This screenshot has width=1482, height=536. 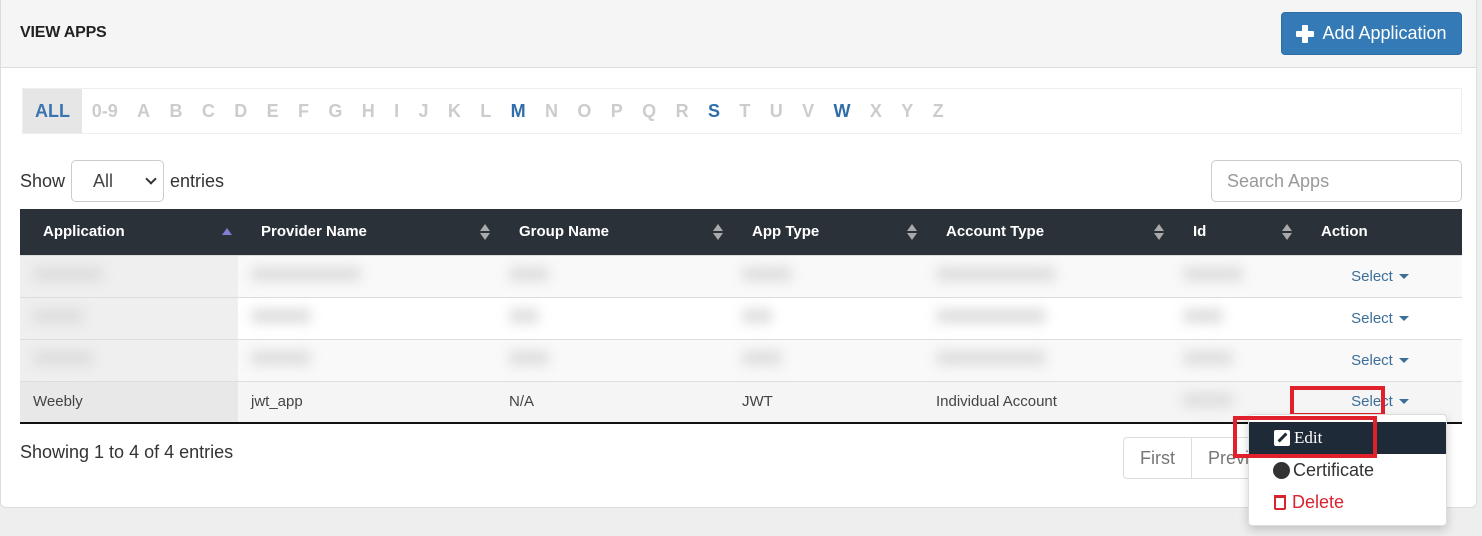 What do you see at coordinates (1344, 232) in the screenshot?
I see `column-header-action: Action` at bounding box center [1344, 232].